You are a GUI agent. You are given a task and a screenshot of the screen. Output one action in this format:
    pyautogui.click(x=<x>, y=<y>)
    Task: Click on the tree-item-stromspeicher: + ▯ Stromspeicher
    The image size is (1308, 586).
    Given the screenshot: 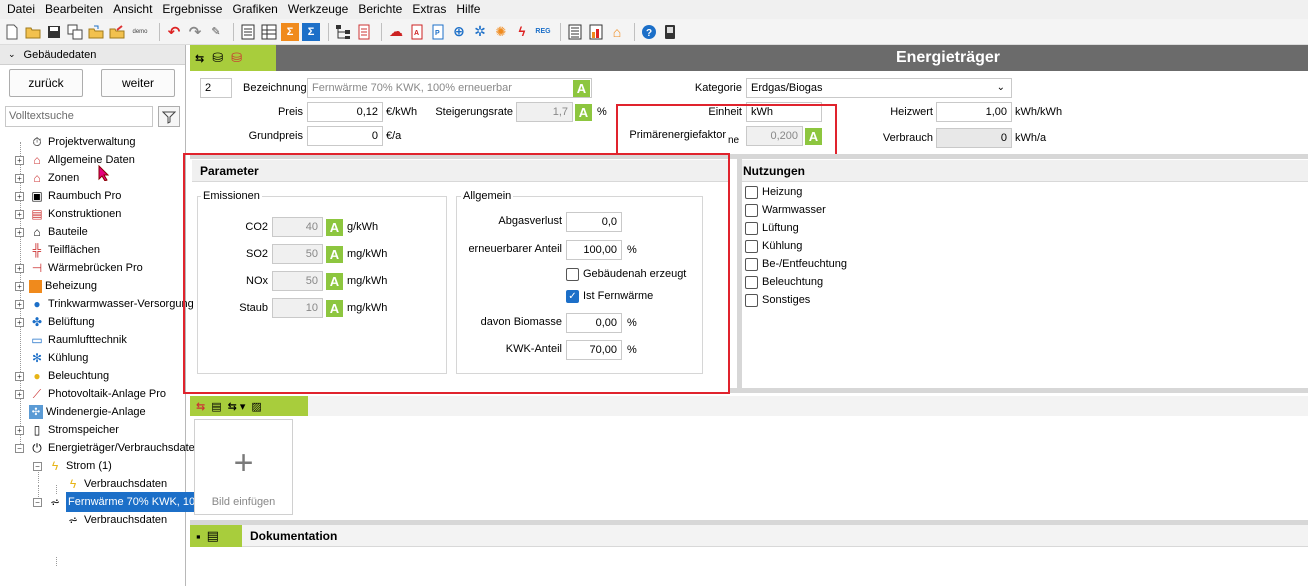 What is the action you would take?
    pyautogui.click(x=67, y=430)
    